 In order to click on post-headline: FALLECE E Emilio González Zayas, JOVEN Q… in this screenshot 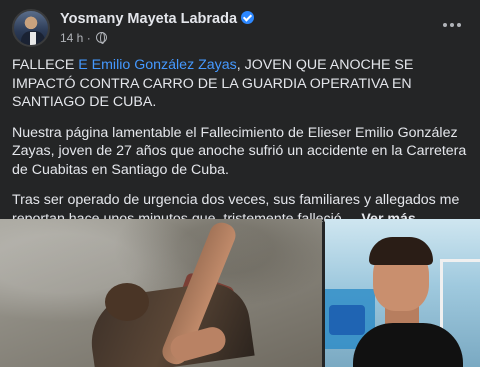, I will do `click(213, 83)`.